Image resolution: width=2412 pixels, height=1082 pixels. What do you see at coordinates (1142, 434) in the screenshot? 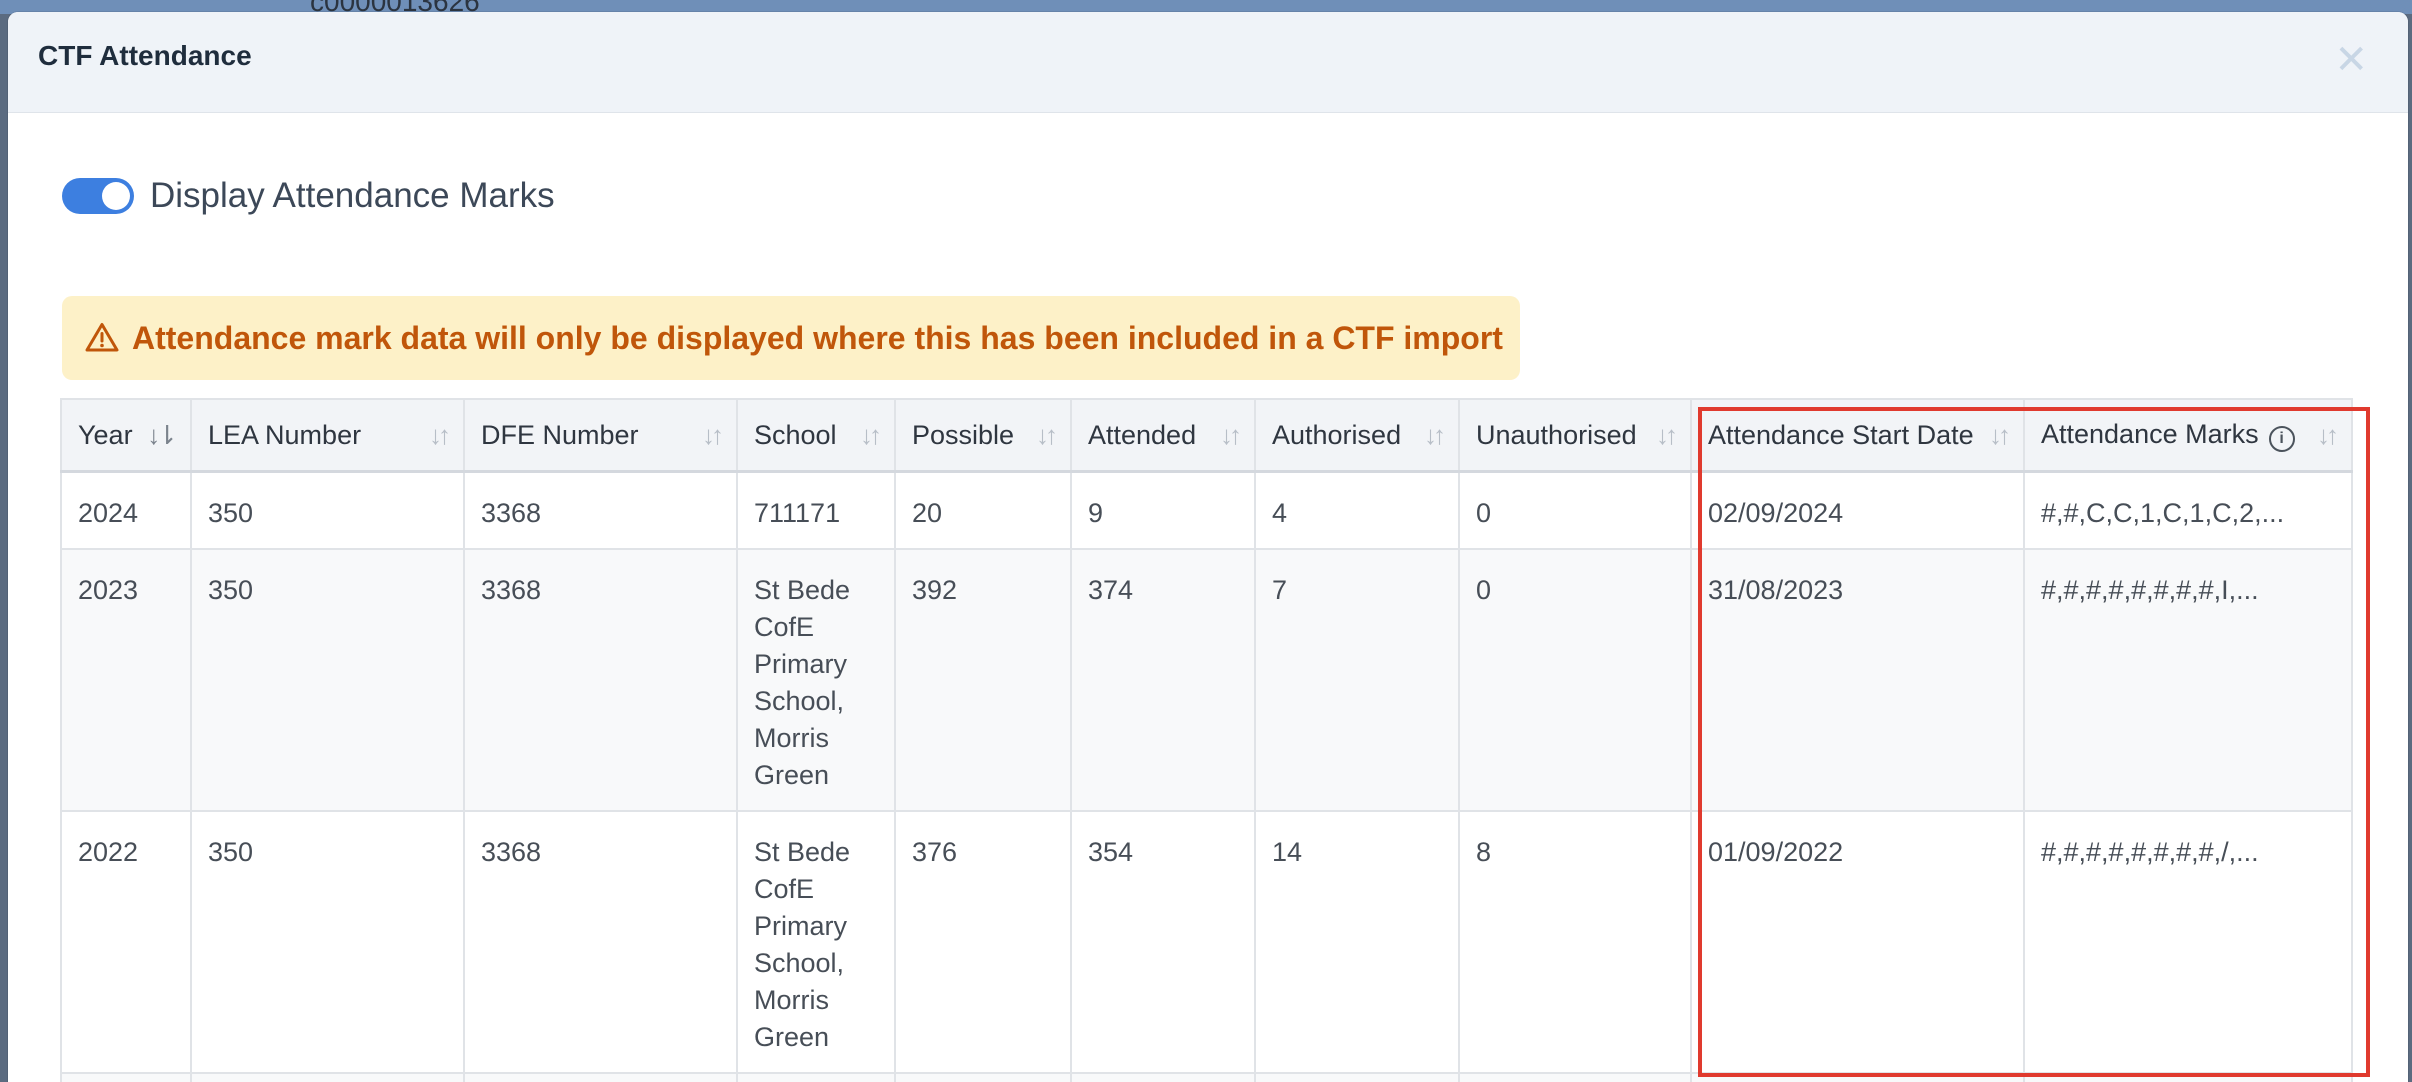
I see `column-header-label: Attended` at bounding box center [1142, 434].